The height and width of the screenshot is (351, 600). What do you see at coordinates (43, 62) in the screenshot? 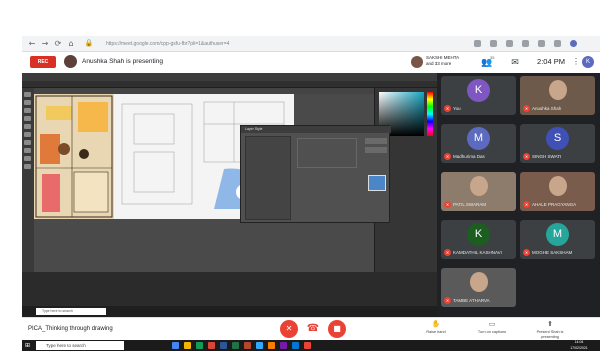
I see `recording-badge: REC` at bounding box center [43, 62].